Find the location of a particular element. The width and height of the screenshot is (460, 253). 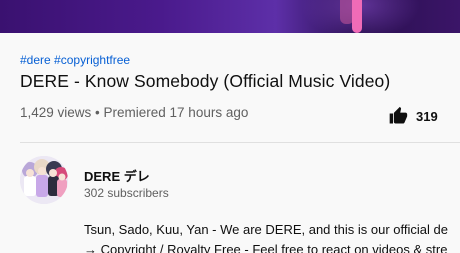

channel-avatar is located at coordinates (44, 180).